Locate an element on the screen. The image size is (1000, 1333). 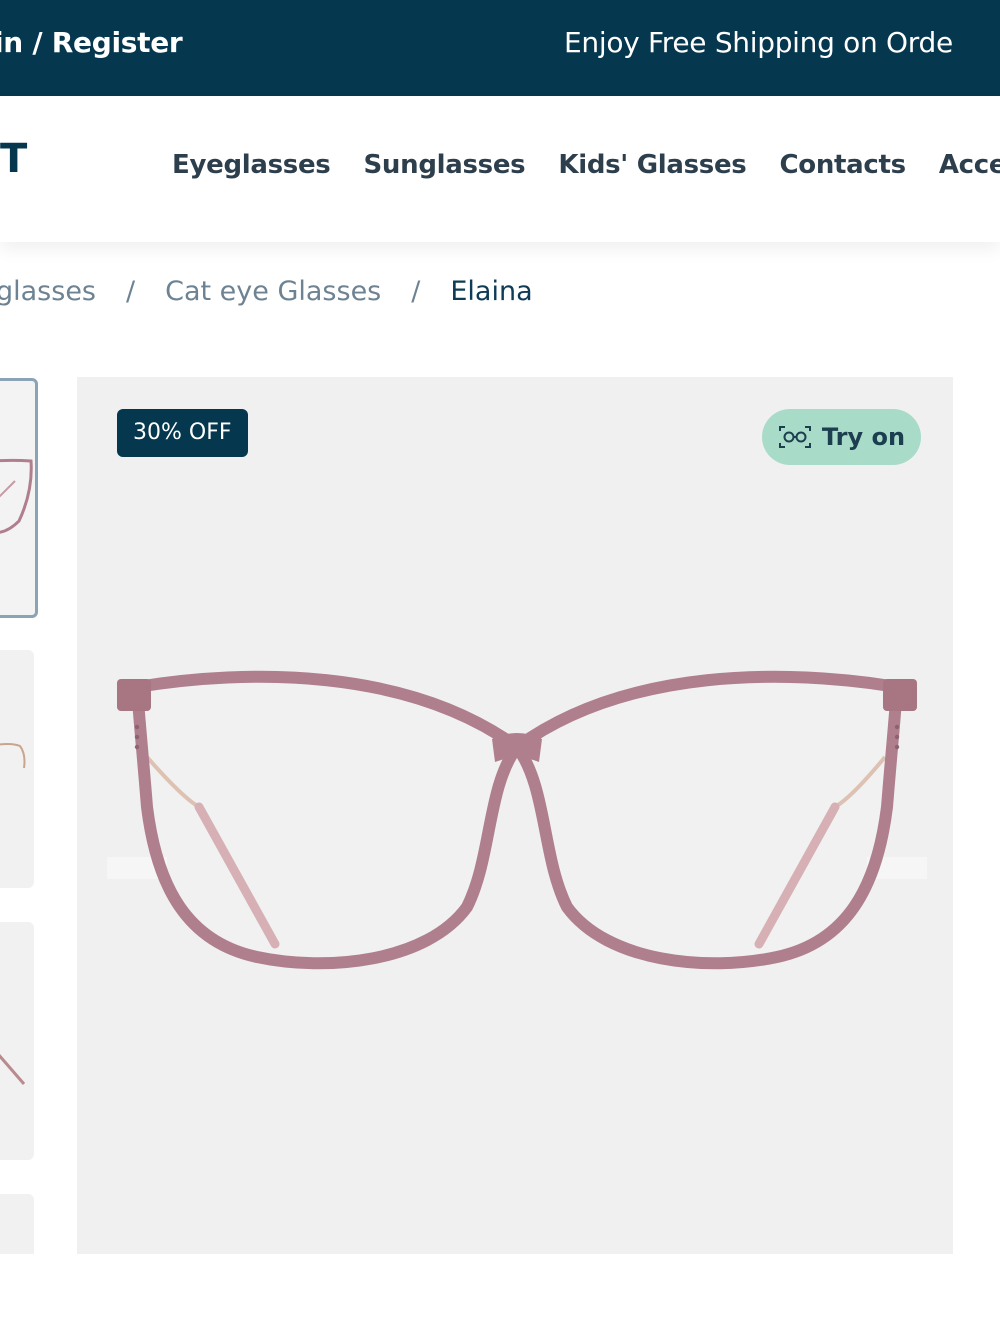
nav-contacts: Contacts is located at coordinates (842, 165).